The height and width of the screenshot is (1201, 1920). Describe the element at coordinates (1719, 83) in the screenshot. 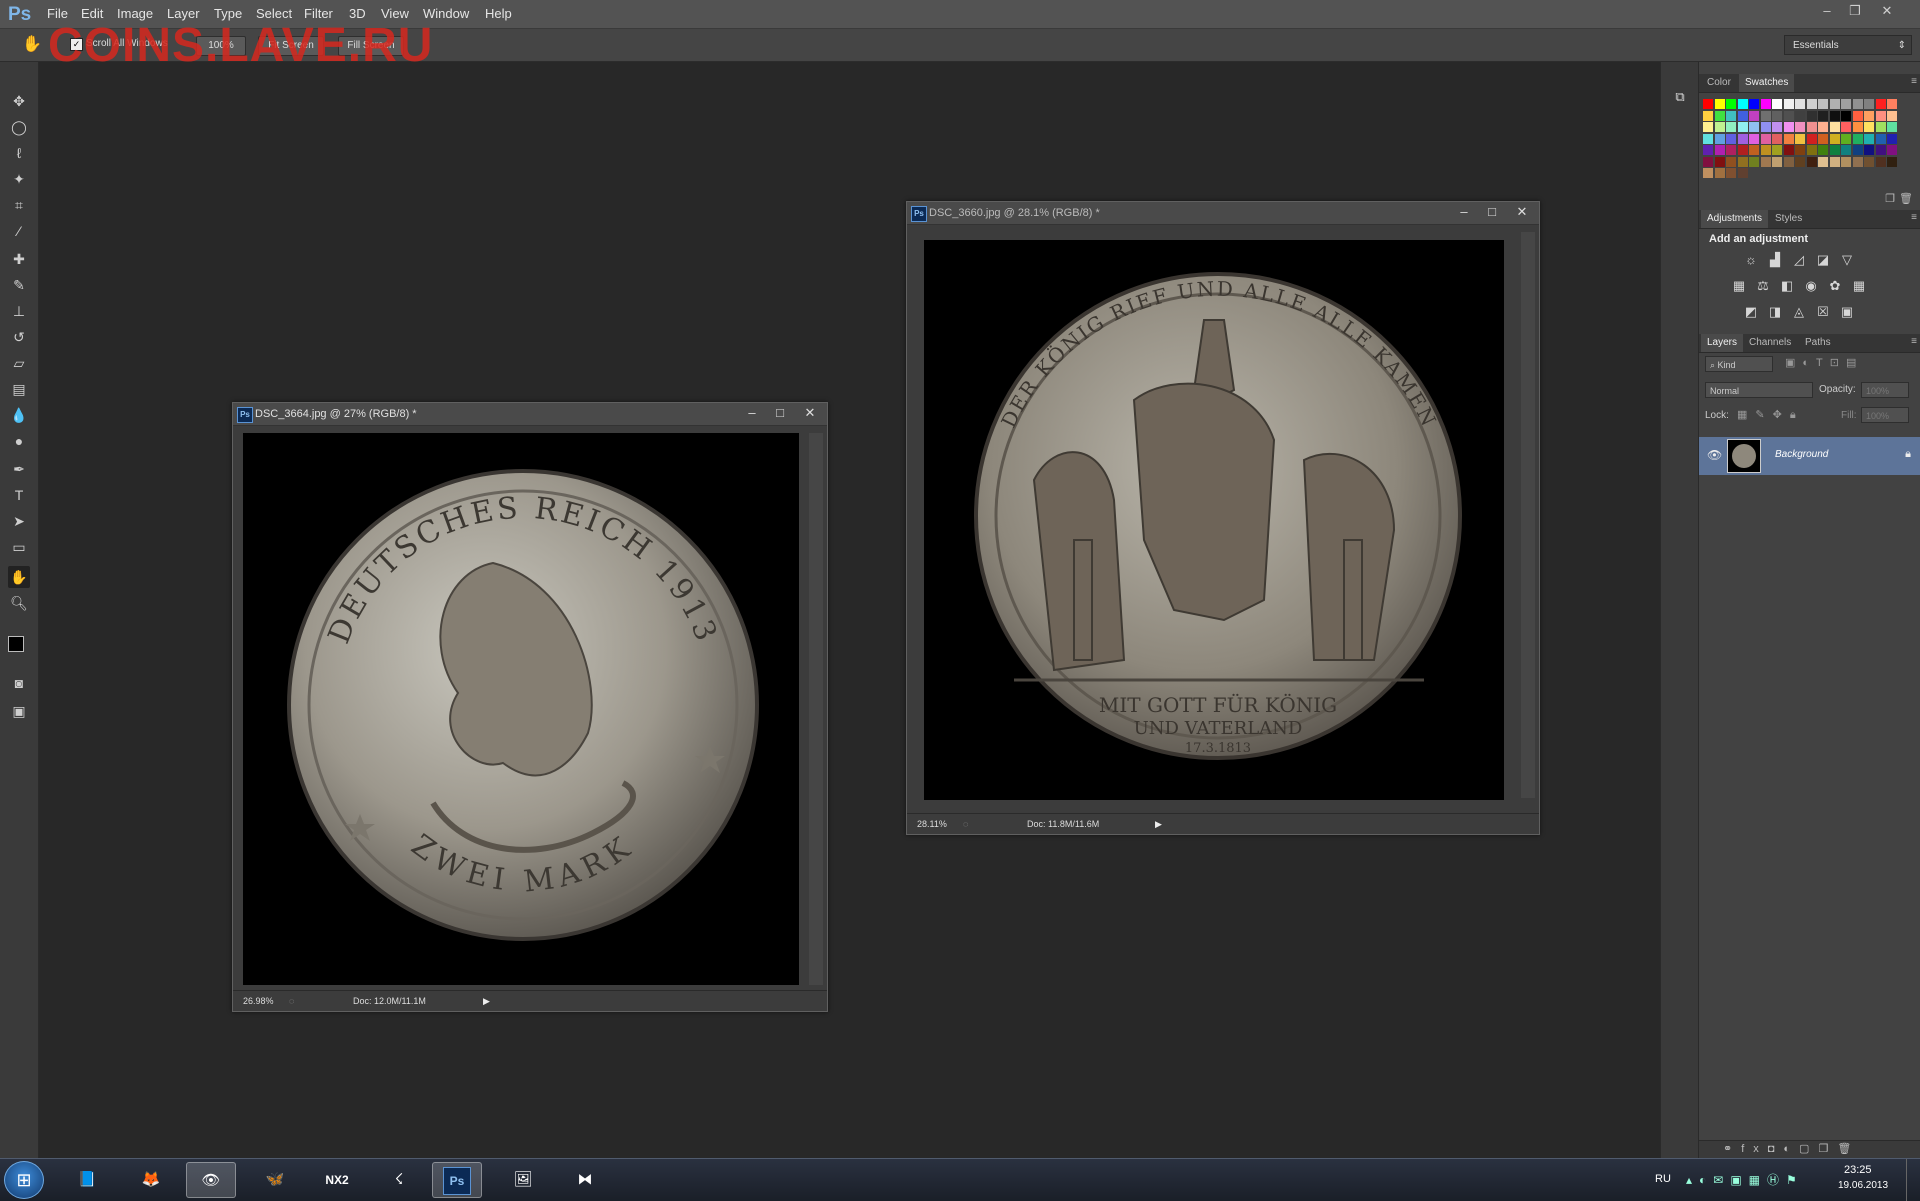

I see `tab-color: Color` at that location.